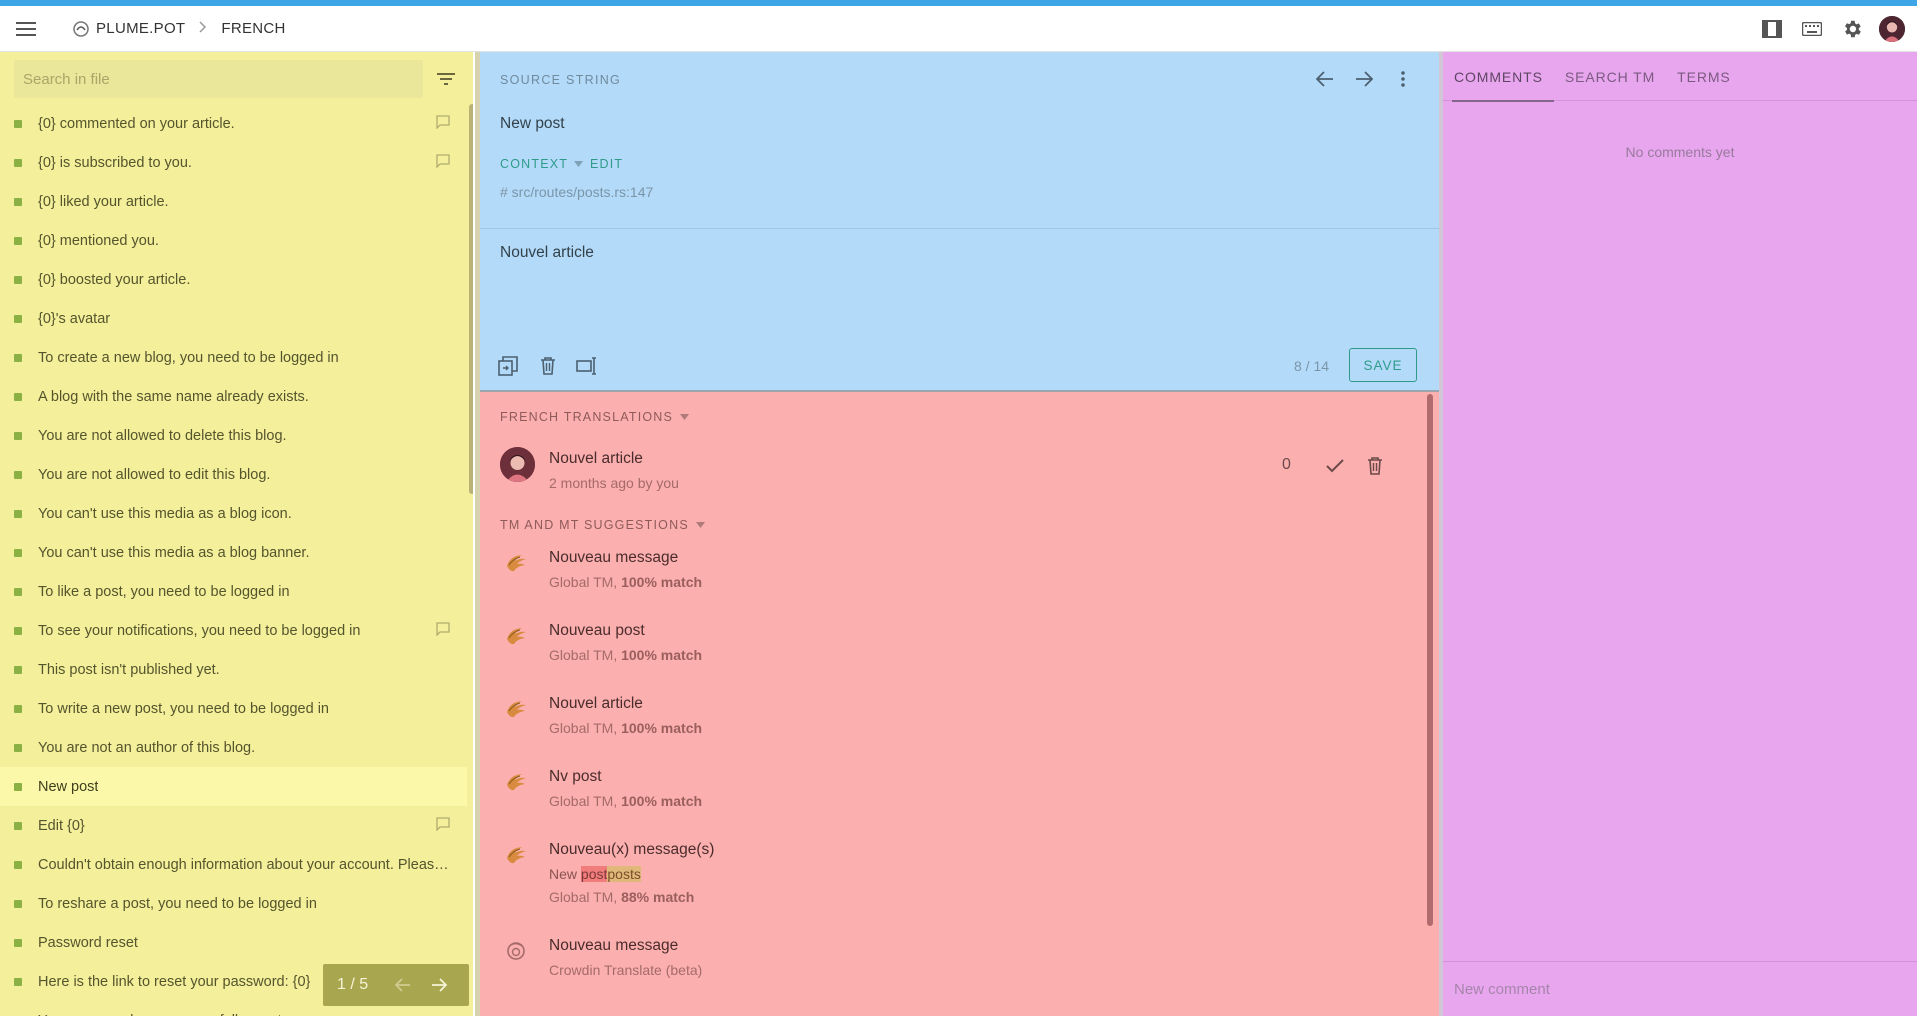  I want to click on translations-heading: FRENCH TRANSLATIONS, so click(595, 417).